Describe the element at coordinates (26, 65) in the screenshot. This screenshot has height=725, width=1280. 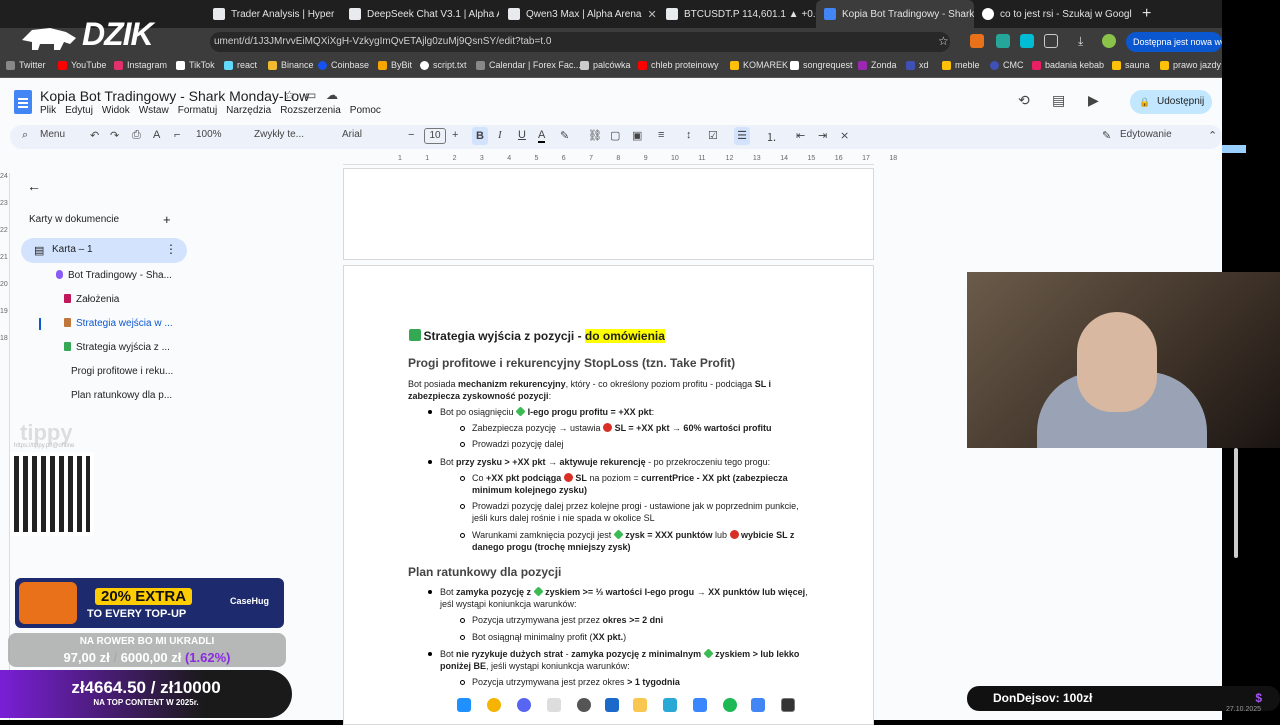
I see `bookmark-item: Twitter` at that location.